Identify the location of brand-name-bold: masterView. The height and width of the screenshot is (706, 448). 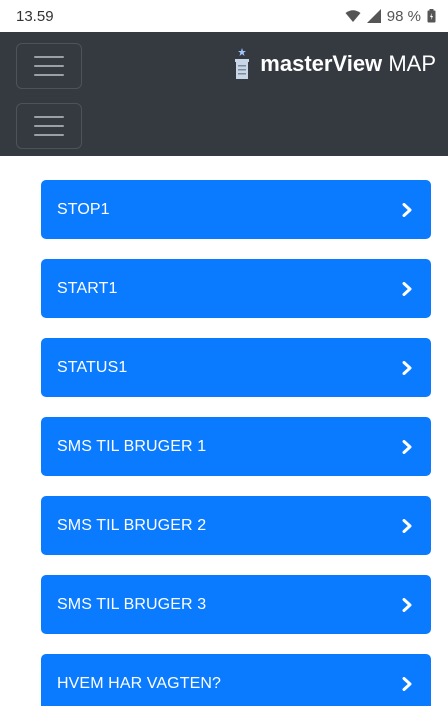
(321, 63).